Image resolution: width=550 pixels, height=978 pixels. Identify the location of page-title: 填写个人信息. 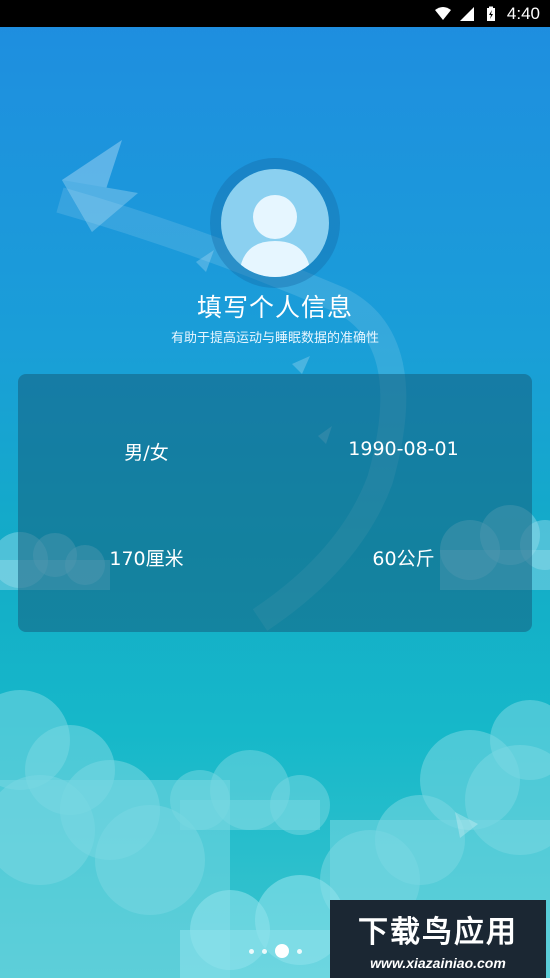
(274, 307).